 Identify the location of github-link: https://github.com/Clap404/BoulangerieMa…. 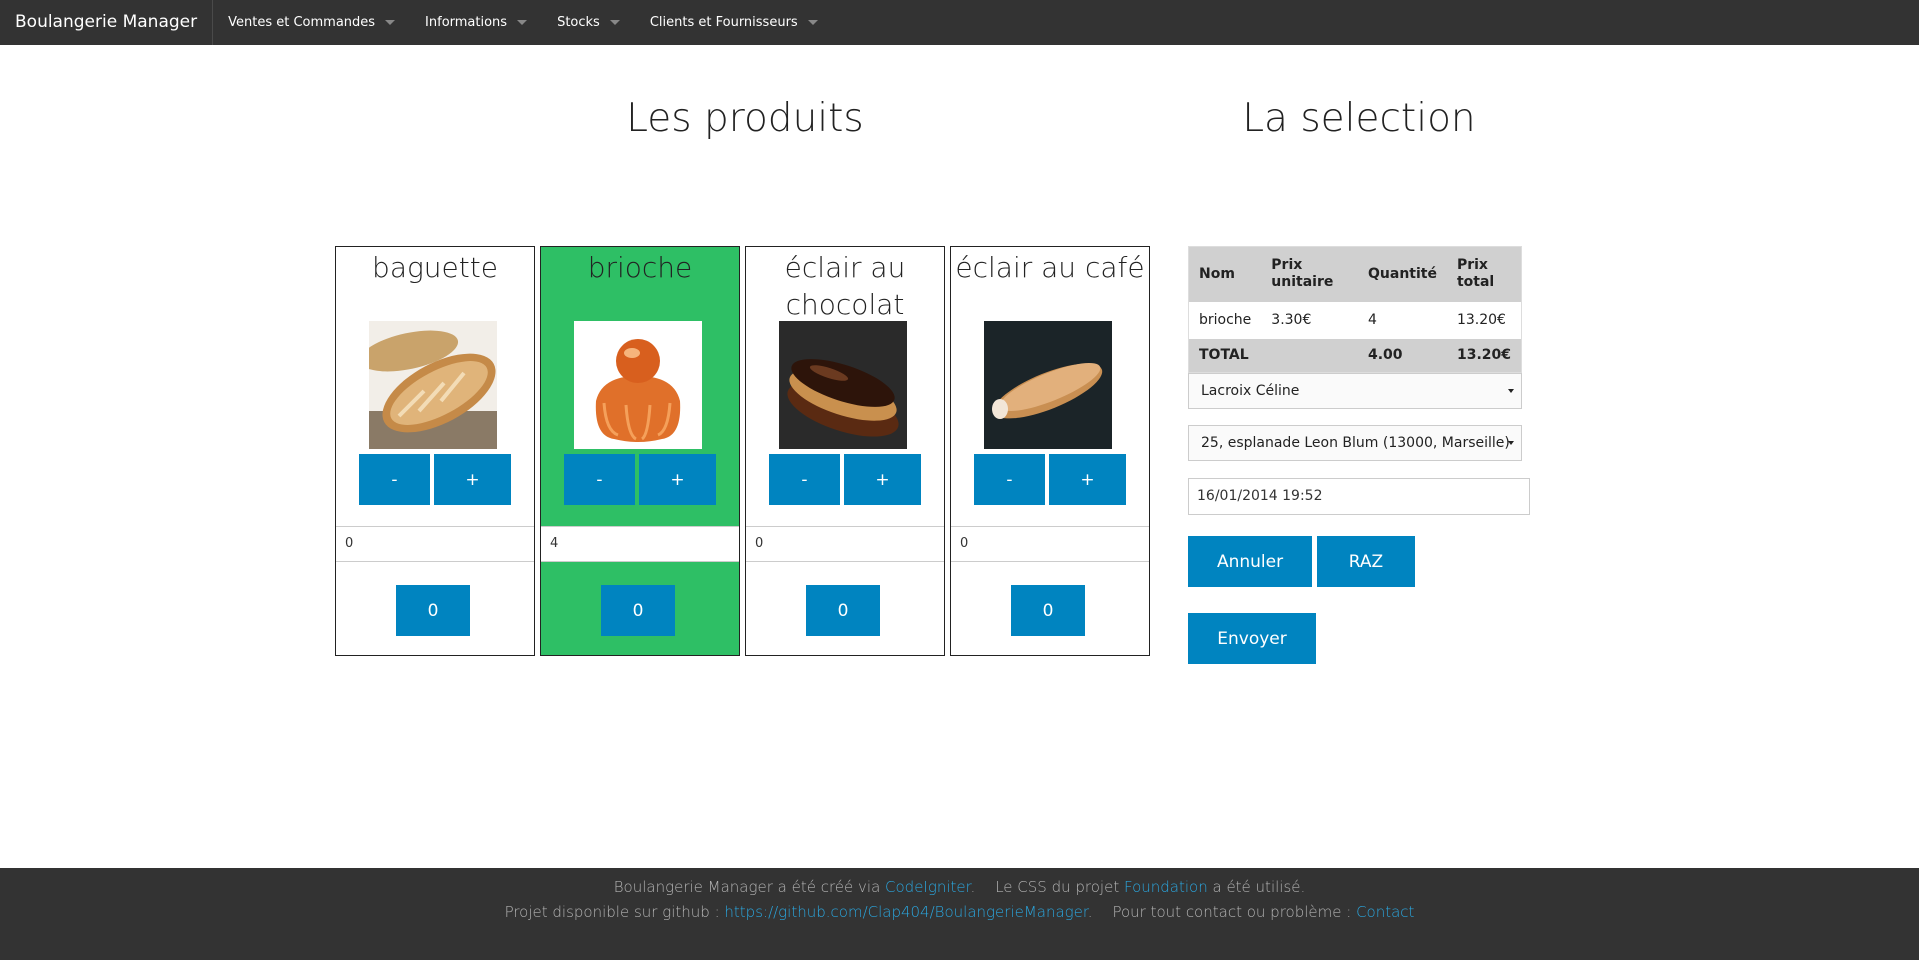
(905, 912).